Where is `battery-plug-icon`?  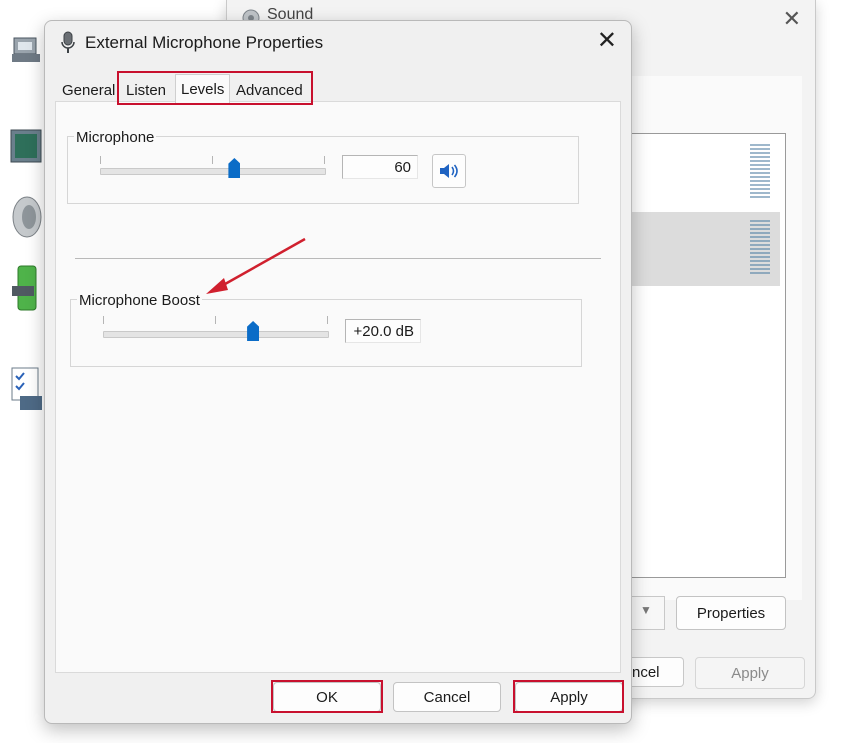
battery-plug-icon is located at coordinates (27, 287).